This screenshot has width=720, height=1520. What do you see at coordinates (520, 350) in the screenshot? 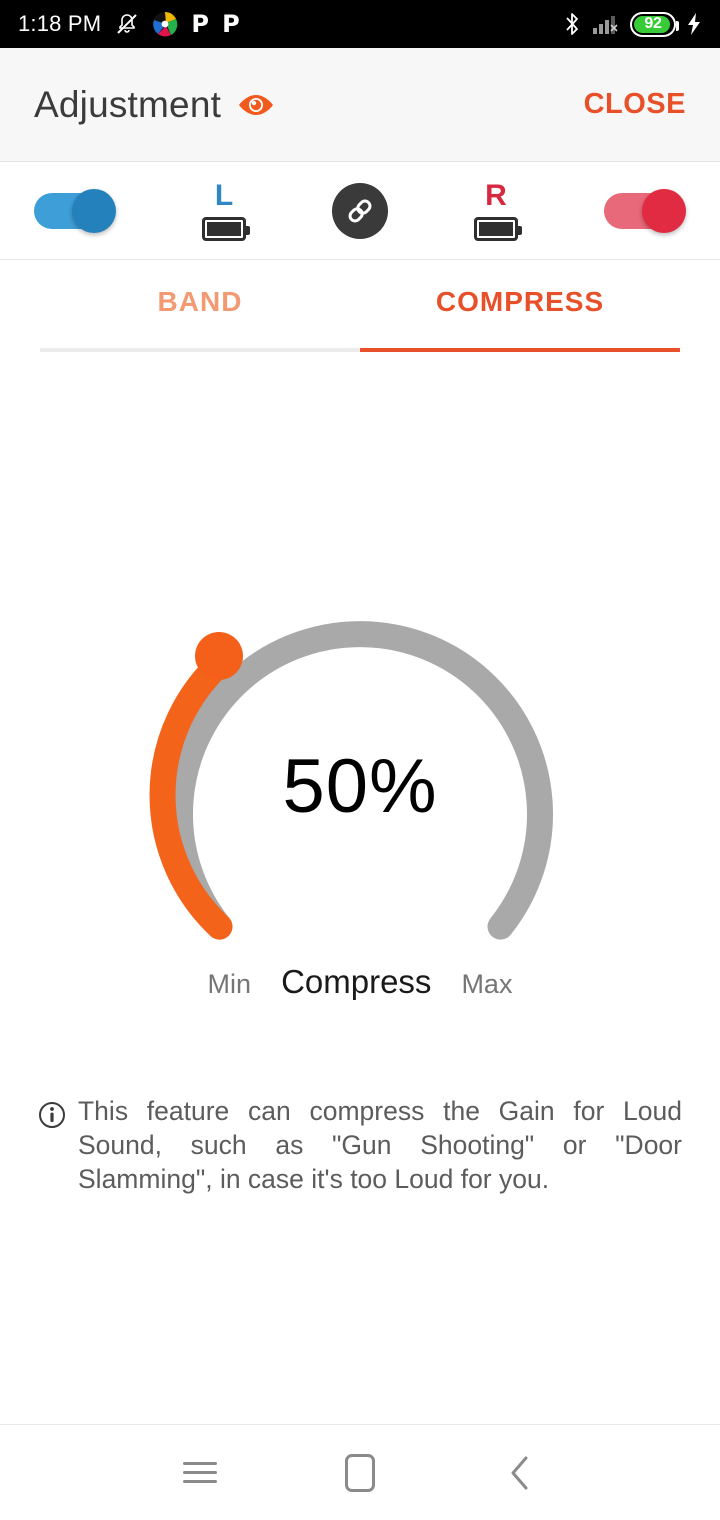
I see `tab-indicator-active` at bounding box center [520, 350].